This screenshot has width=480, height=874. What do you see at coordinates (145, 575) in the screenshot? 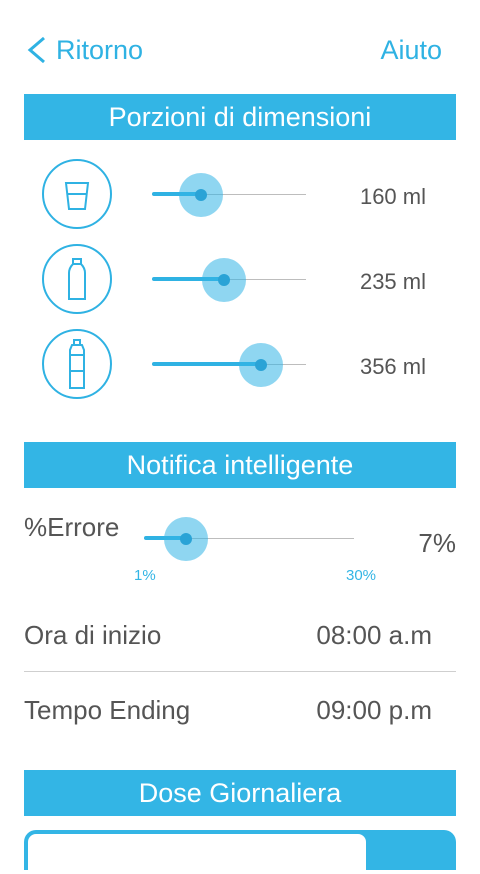
I see `error-min-label: 1%` at bounding box center [145, 575].